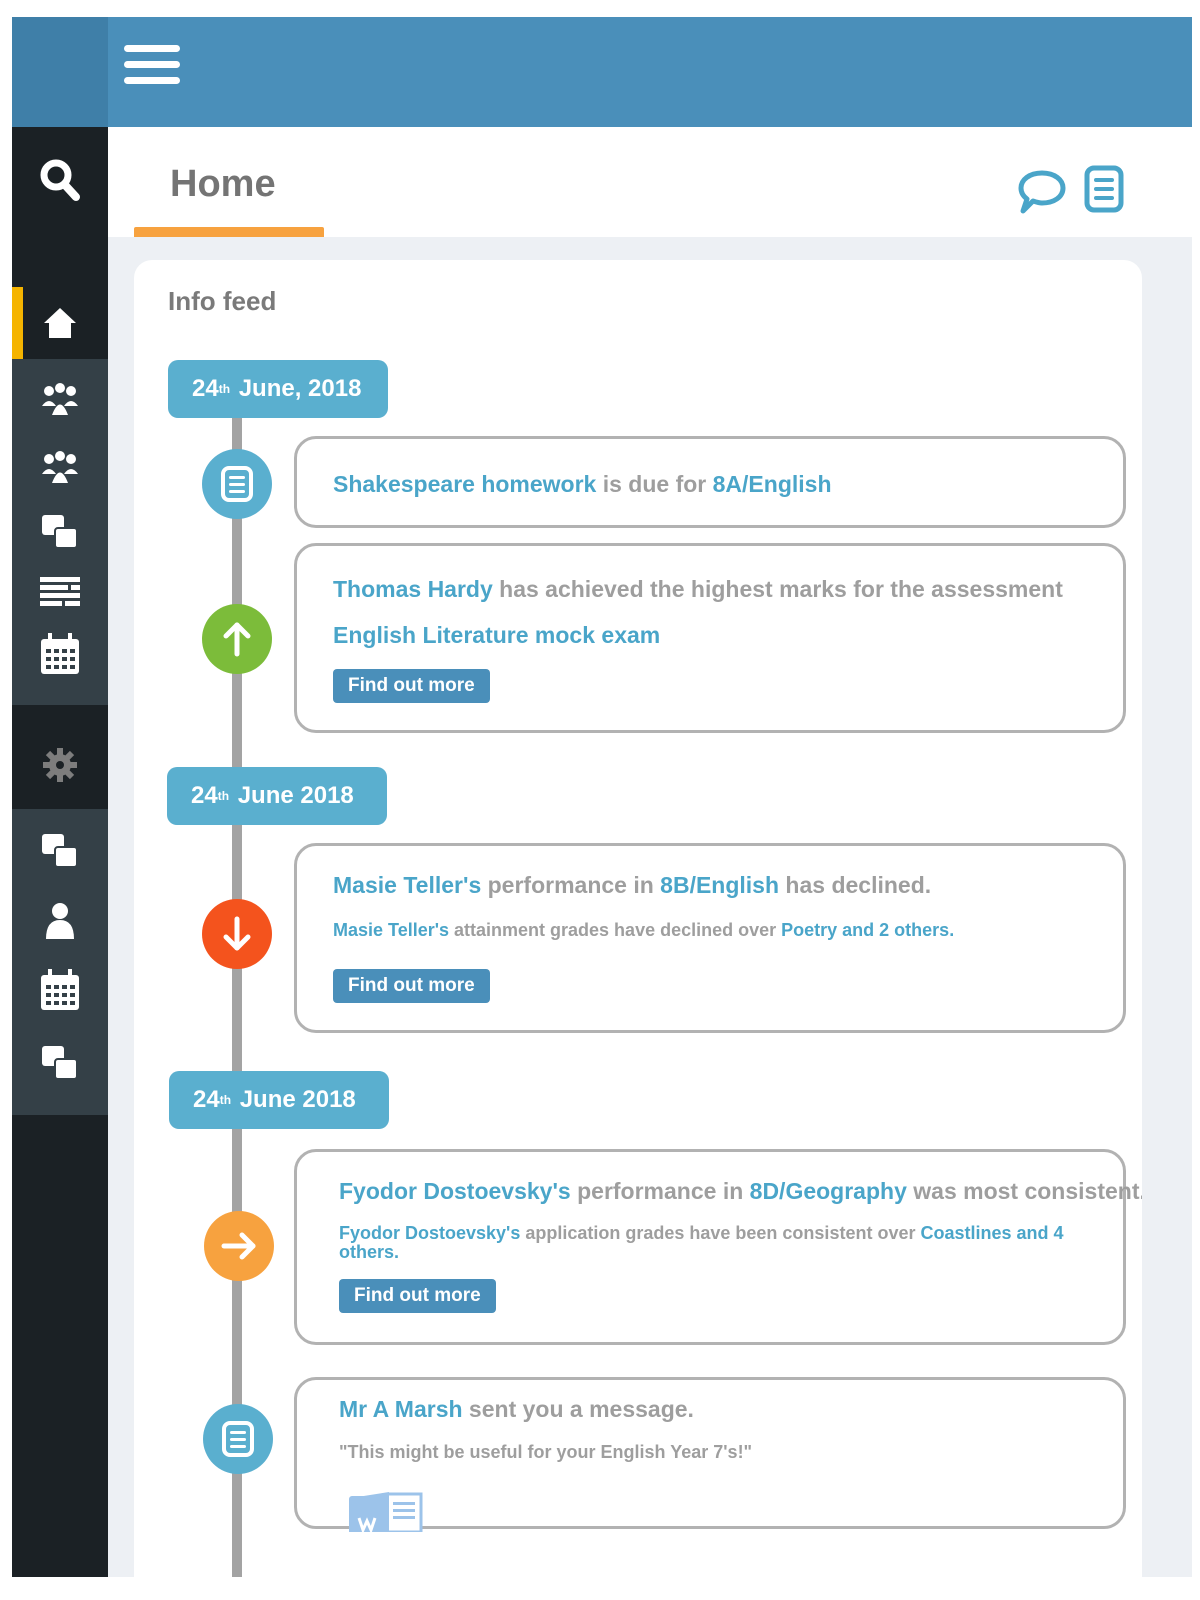  I want to click on feed-title: Info feed, so click(222, 301).